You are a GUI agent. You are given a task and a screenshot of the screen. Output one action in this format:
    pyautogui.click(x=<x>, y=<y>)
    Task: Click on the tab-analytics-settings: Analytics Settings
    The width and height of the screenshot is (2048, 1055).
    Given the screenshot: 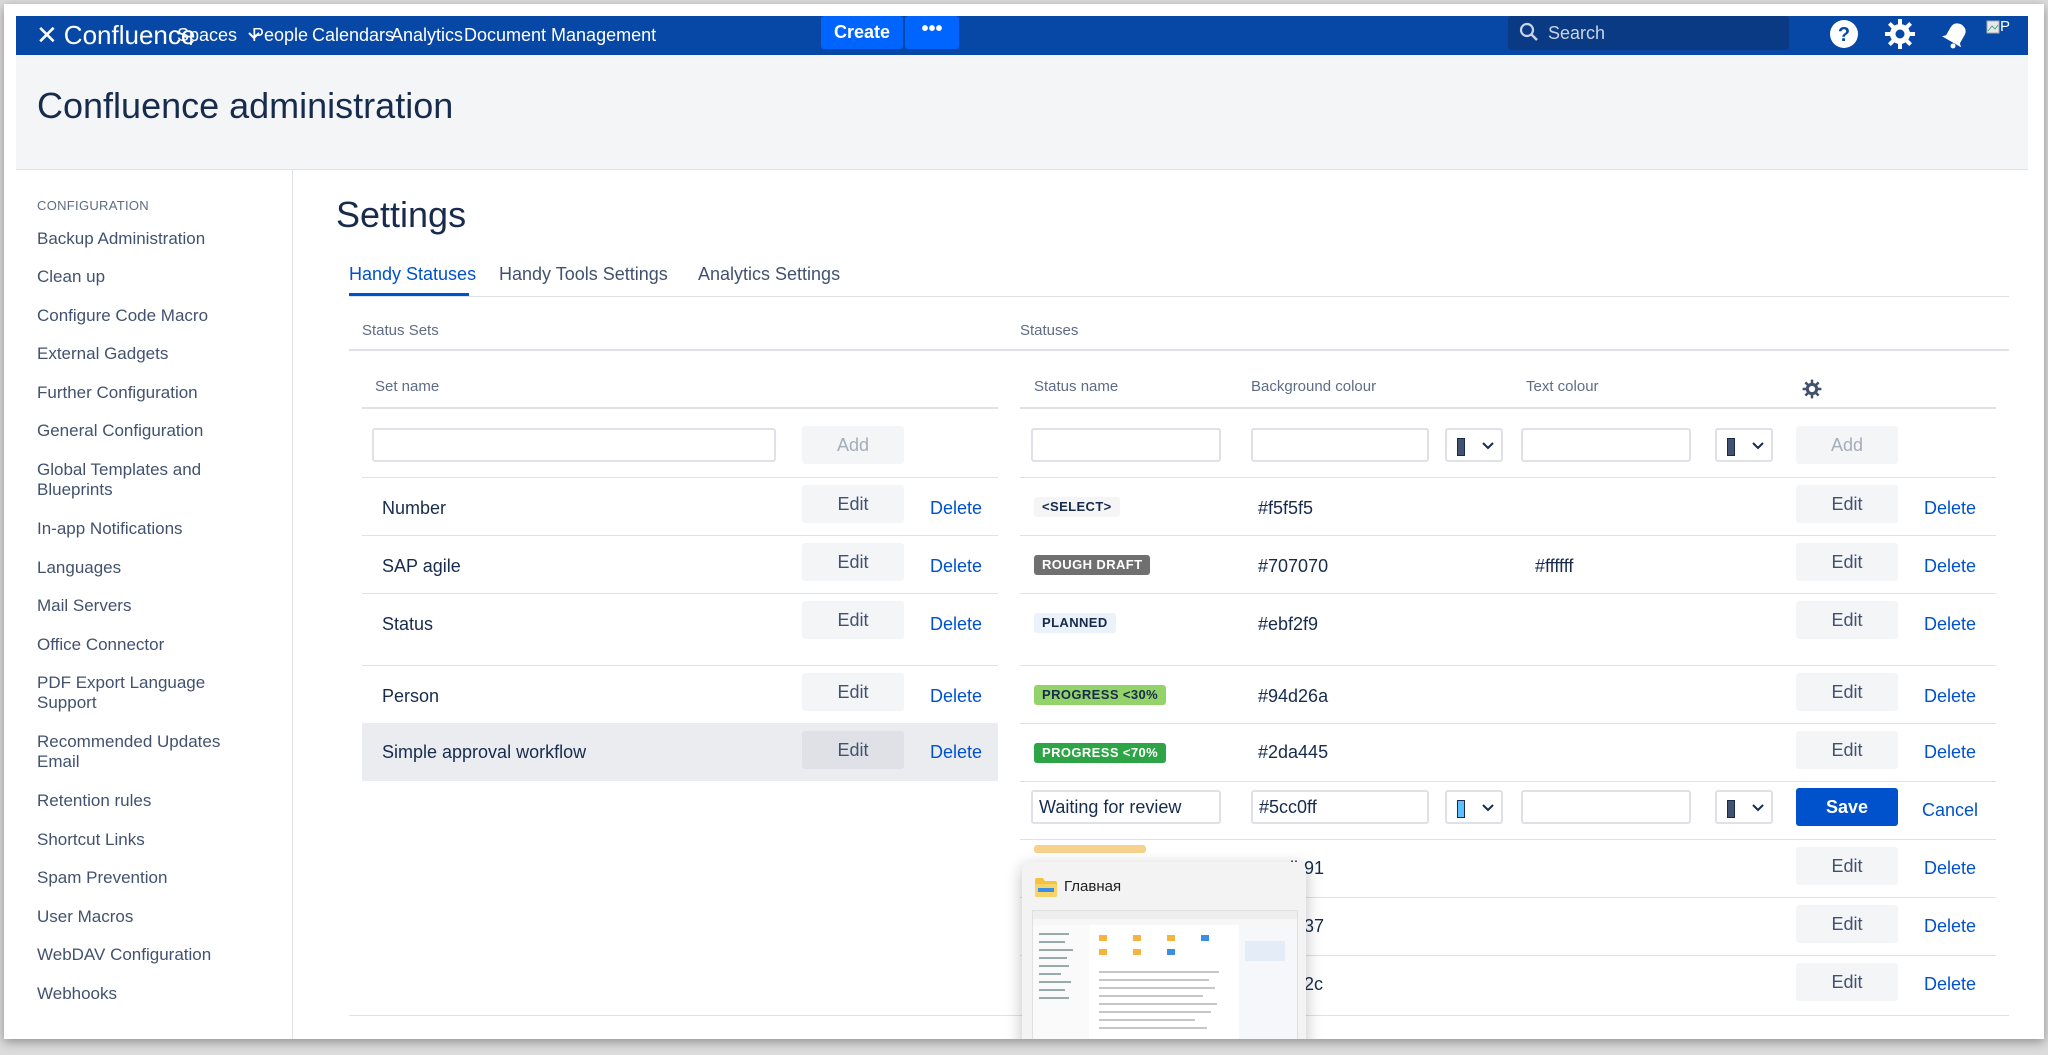 What is the action you would take?
    pyautogui.click(x=769, y=274)
    